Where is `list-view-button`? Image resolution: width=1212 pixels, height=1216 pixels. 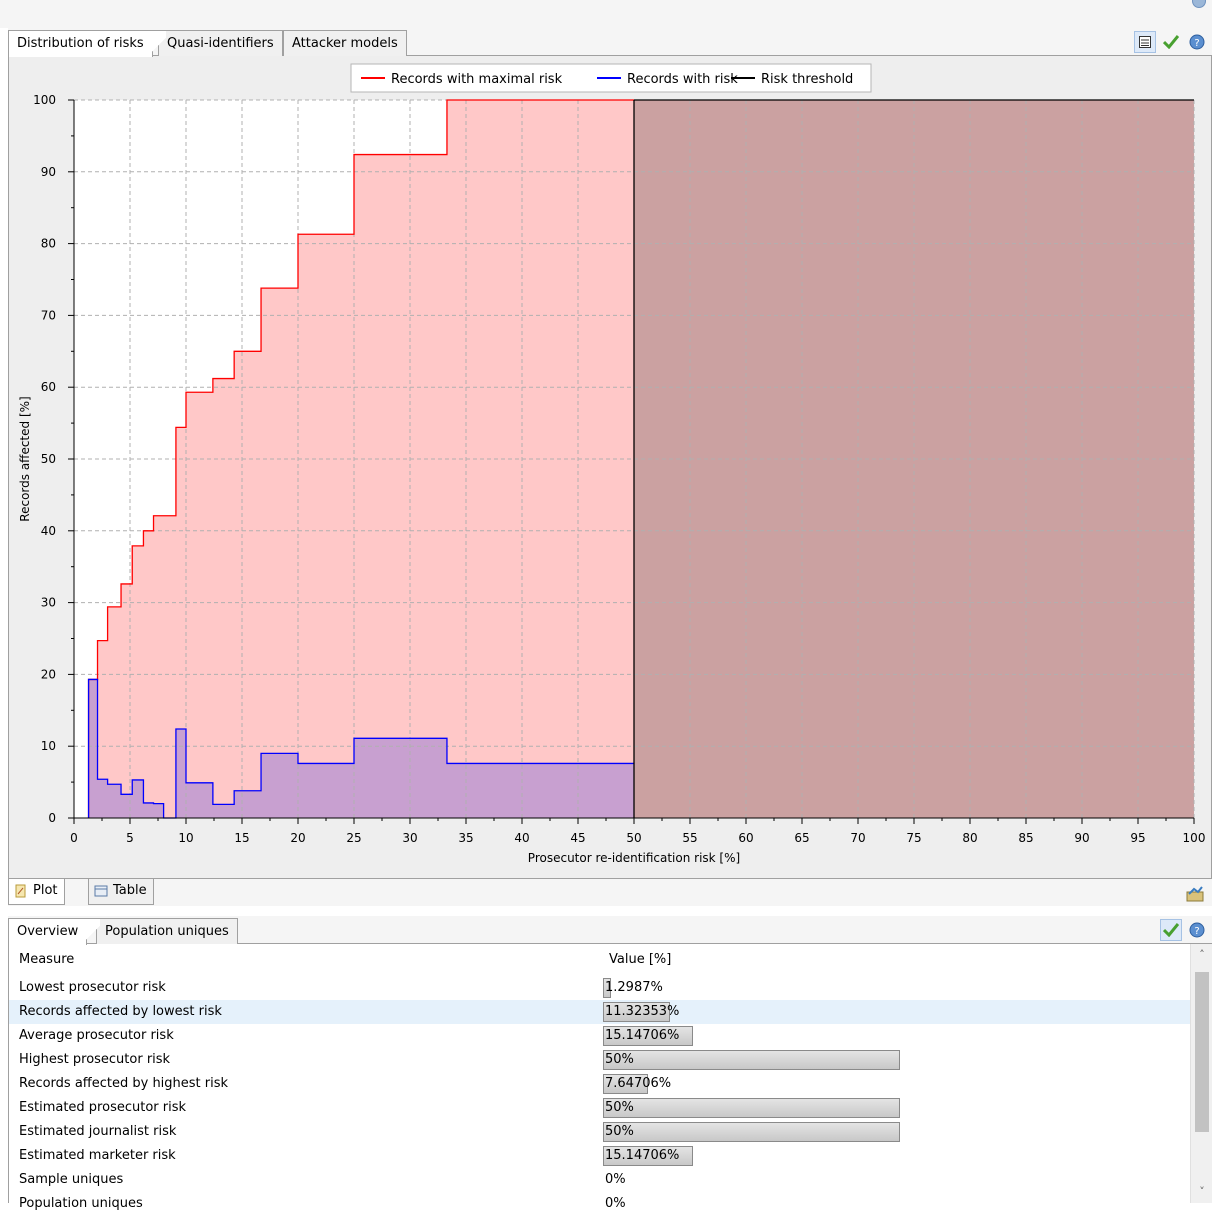
list-view-button is located at coordinates (1145, 42).